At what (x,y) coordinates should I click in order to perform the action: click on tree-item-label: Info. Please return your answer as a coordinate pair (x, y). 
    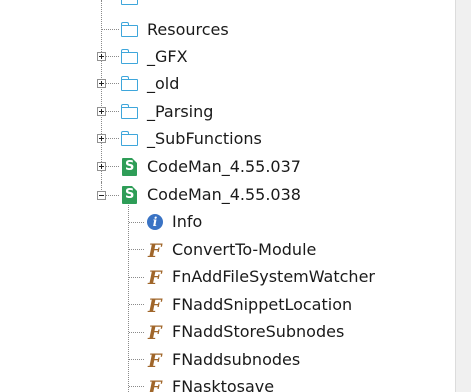
    Looking at the image, I should click on (187, 221).